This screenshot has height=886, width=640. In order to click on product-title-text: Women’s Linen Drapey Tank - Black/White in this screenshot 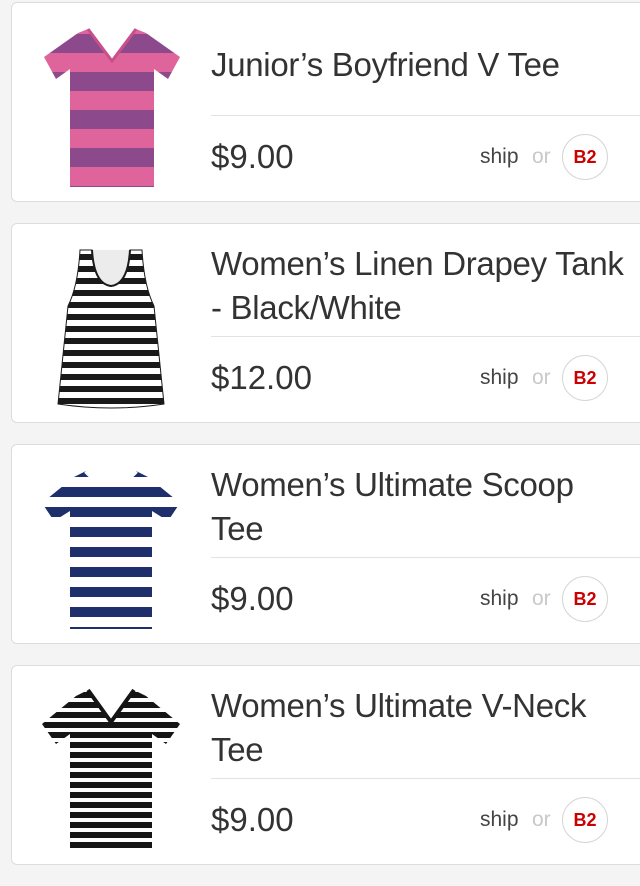, I will do `click(421, 286)`.